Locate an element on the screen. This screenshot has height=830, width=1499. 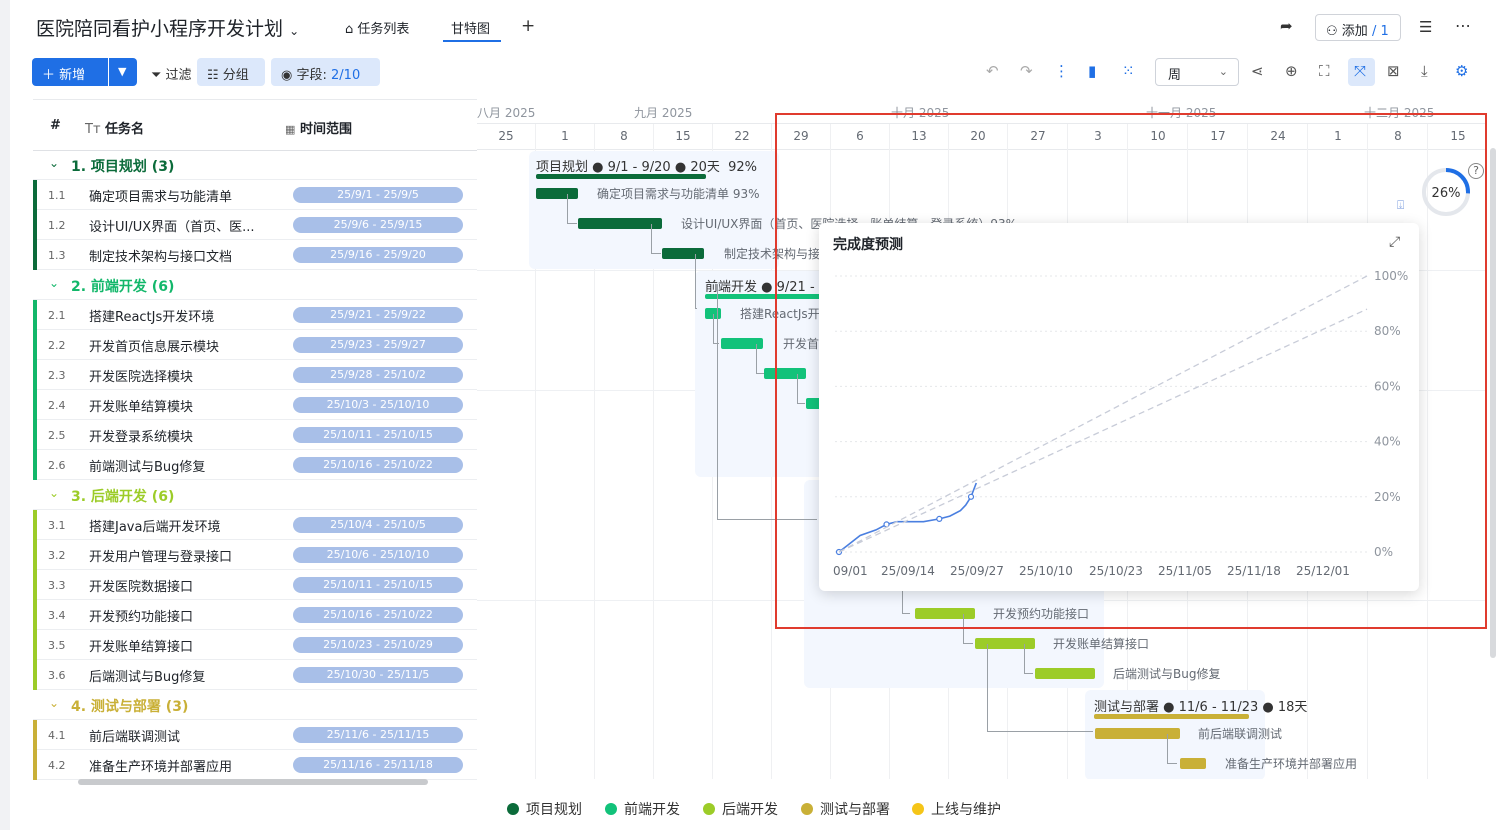
task-name: 开发登录系统模块 is located at coordinates (182, 435).